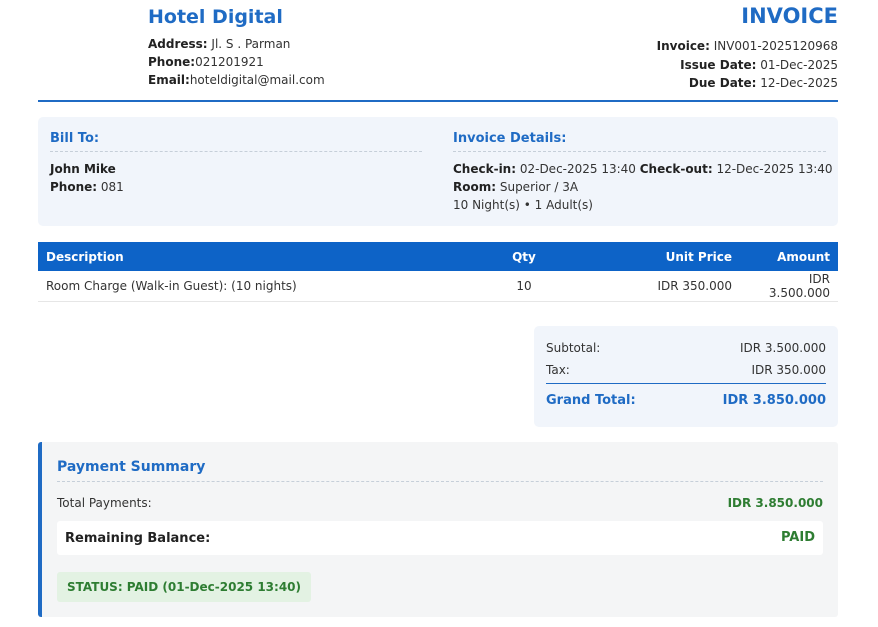 The height and width of the screenshot is (627, 878). What do you see at coordinates (256, 256) in the screenshot?
I see `col-description: Description` at bounding box center [256, 256].